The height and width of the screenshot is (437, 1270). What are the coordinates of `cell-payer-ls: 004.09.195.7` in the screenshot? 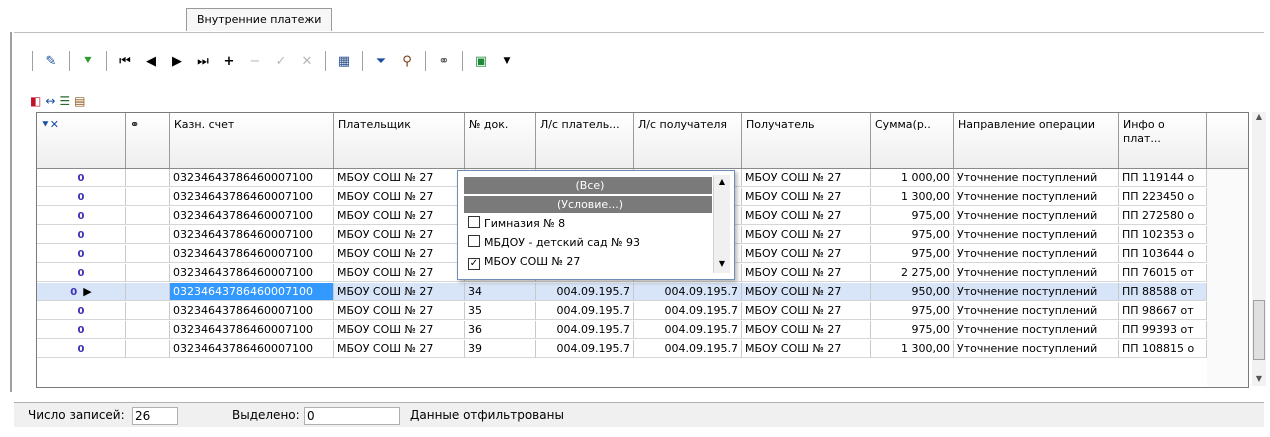 It's located at (585, 292).